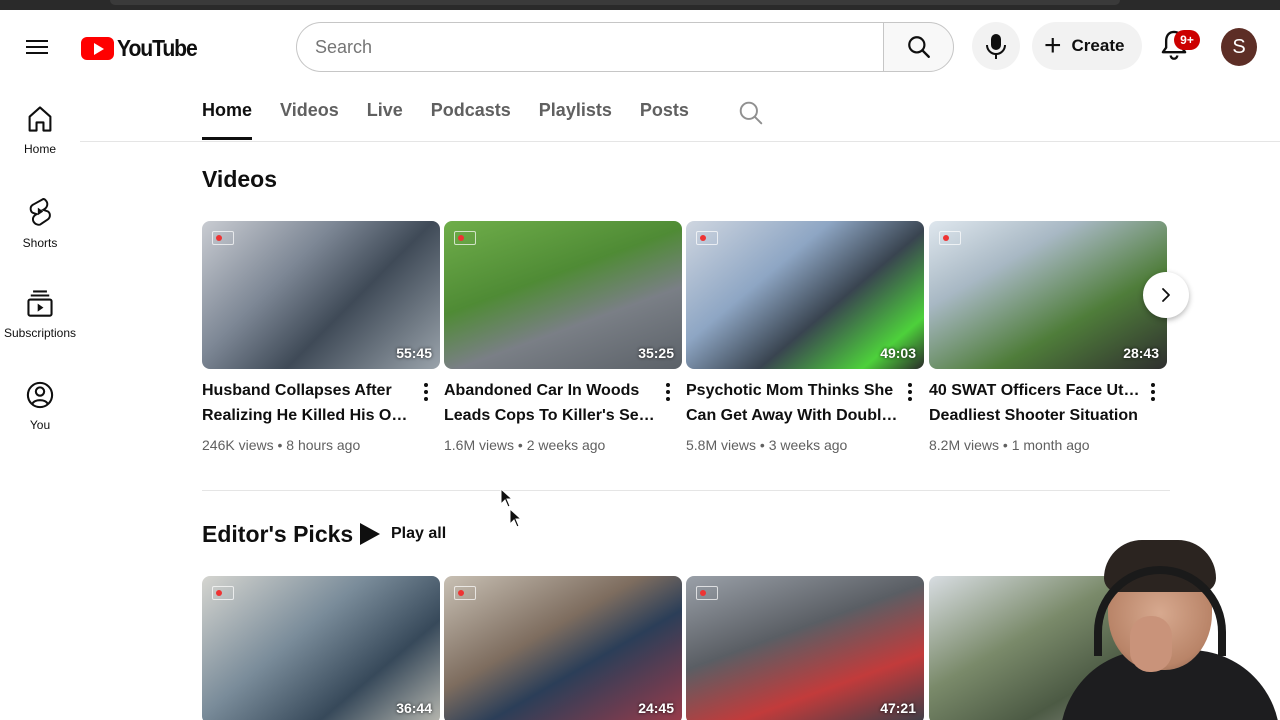 This screenshot has height=720, width=1280. I want to click on notification-badge: 9+, so click(1187, 40).